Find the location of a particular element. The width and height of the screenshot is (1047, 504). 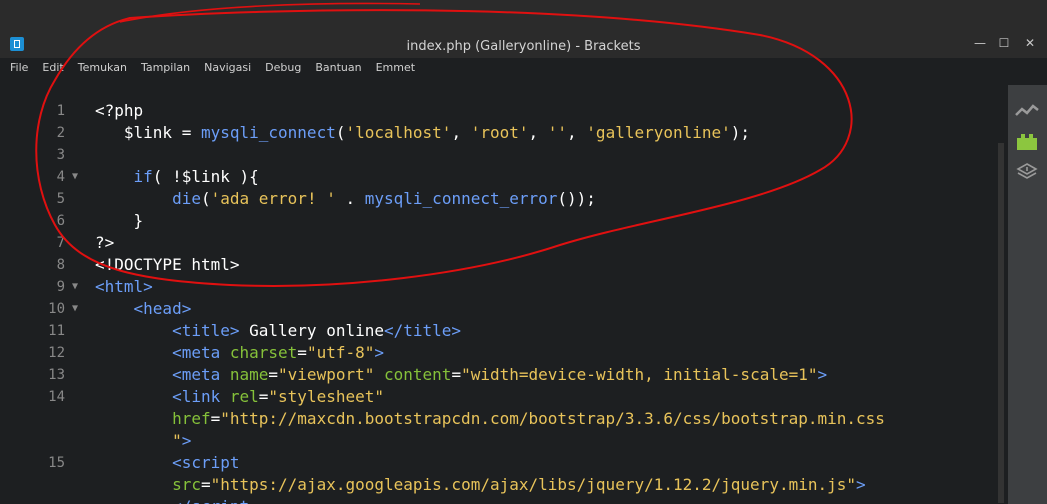

minimize-button: — is located at coordinates (980, 43).